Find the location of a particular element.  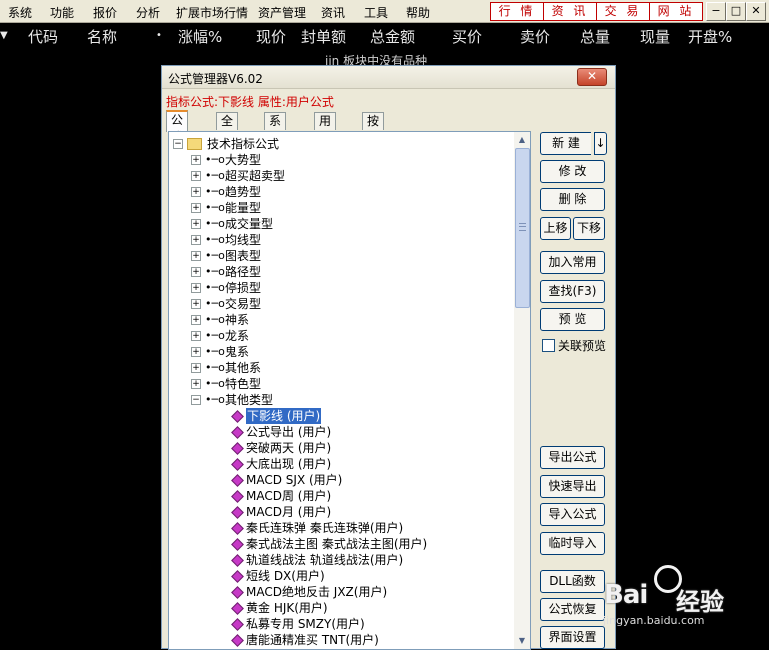

tree-group-item: + •─o 超买超卖型 is located at coordinates (339, 176).